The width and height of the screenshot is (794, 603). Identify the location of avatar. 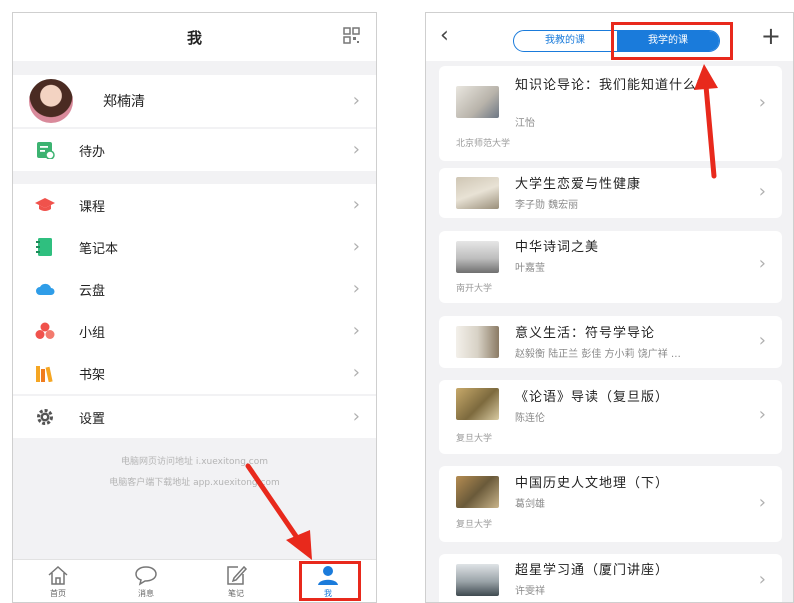
(51, 101).